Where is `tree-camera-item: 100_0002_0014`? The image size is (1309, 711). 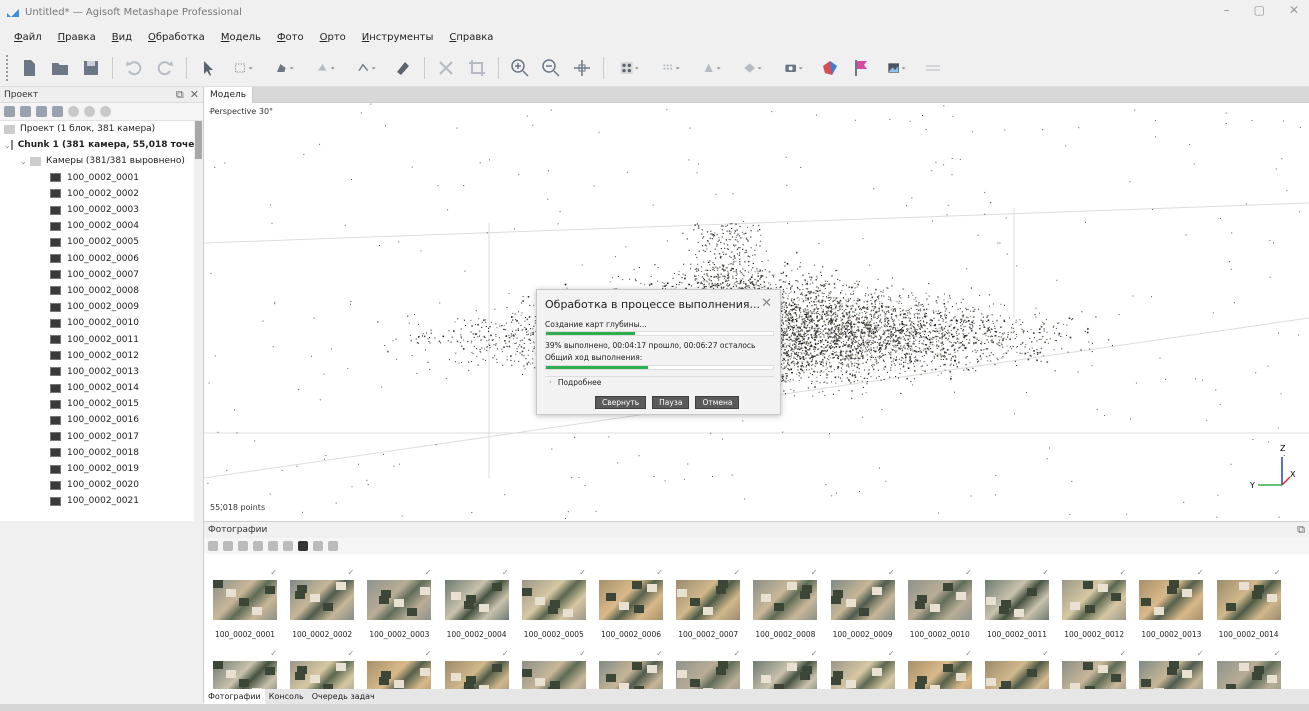
tree-camera-item: 100_0002_0014 is located at coordinates (97, 388).